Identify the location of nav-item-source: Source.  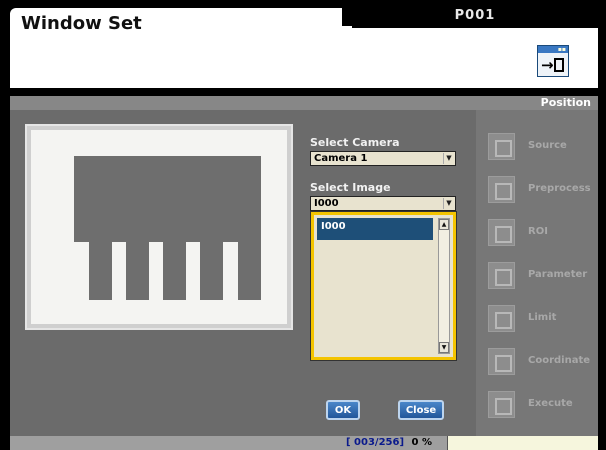
(547, 147).